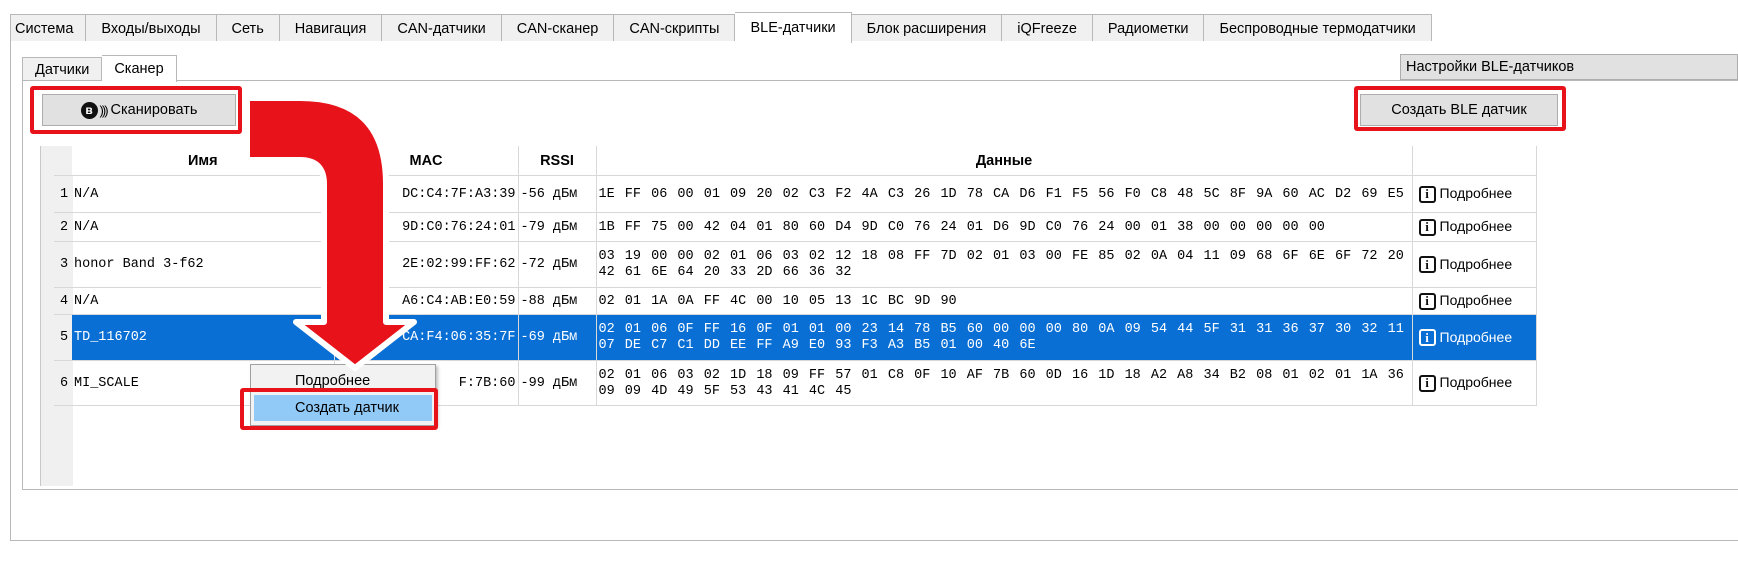  What do you see at coordinates (557, 337) in the screenshot?
I see `cell-rssi: -69 дБм` at bounding box center [557, 337].